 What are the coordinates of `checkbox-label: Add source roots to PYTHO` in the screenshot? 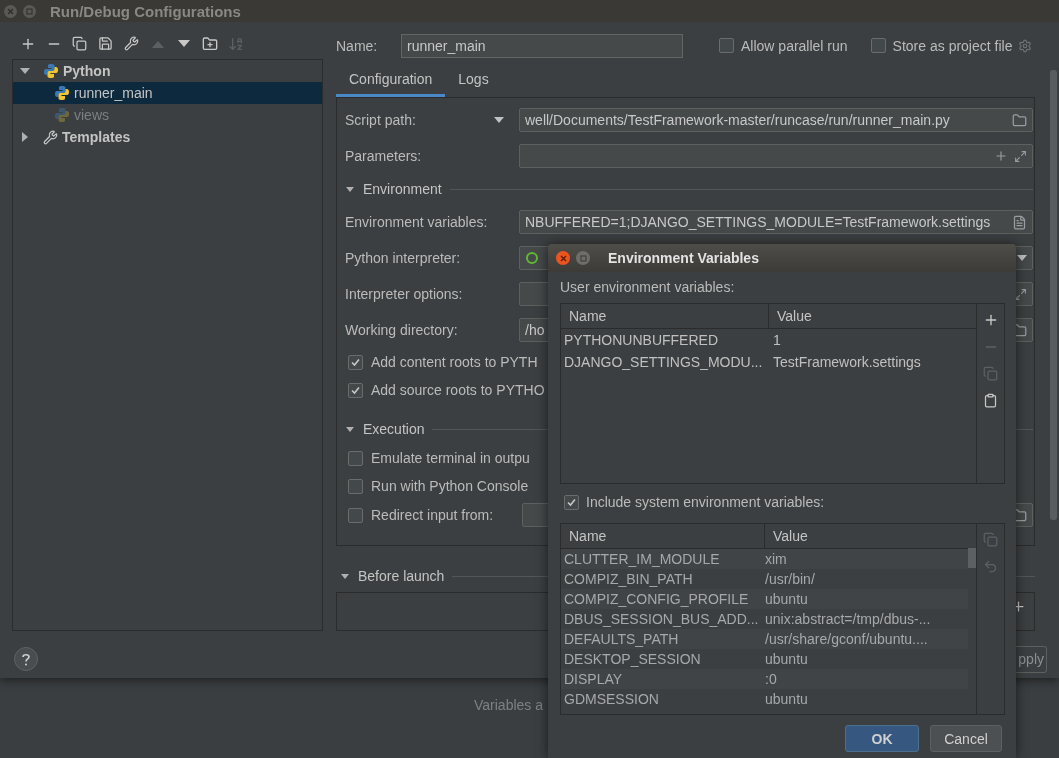 It's located at (458, 390).